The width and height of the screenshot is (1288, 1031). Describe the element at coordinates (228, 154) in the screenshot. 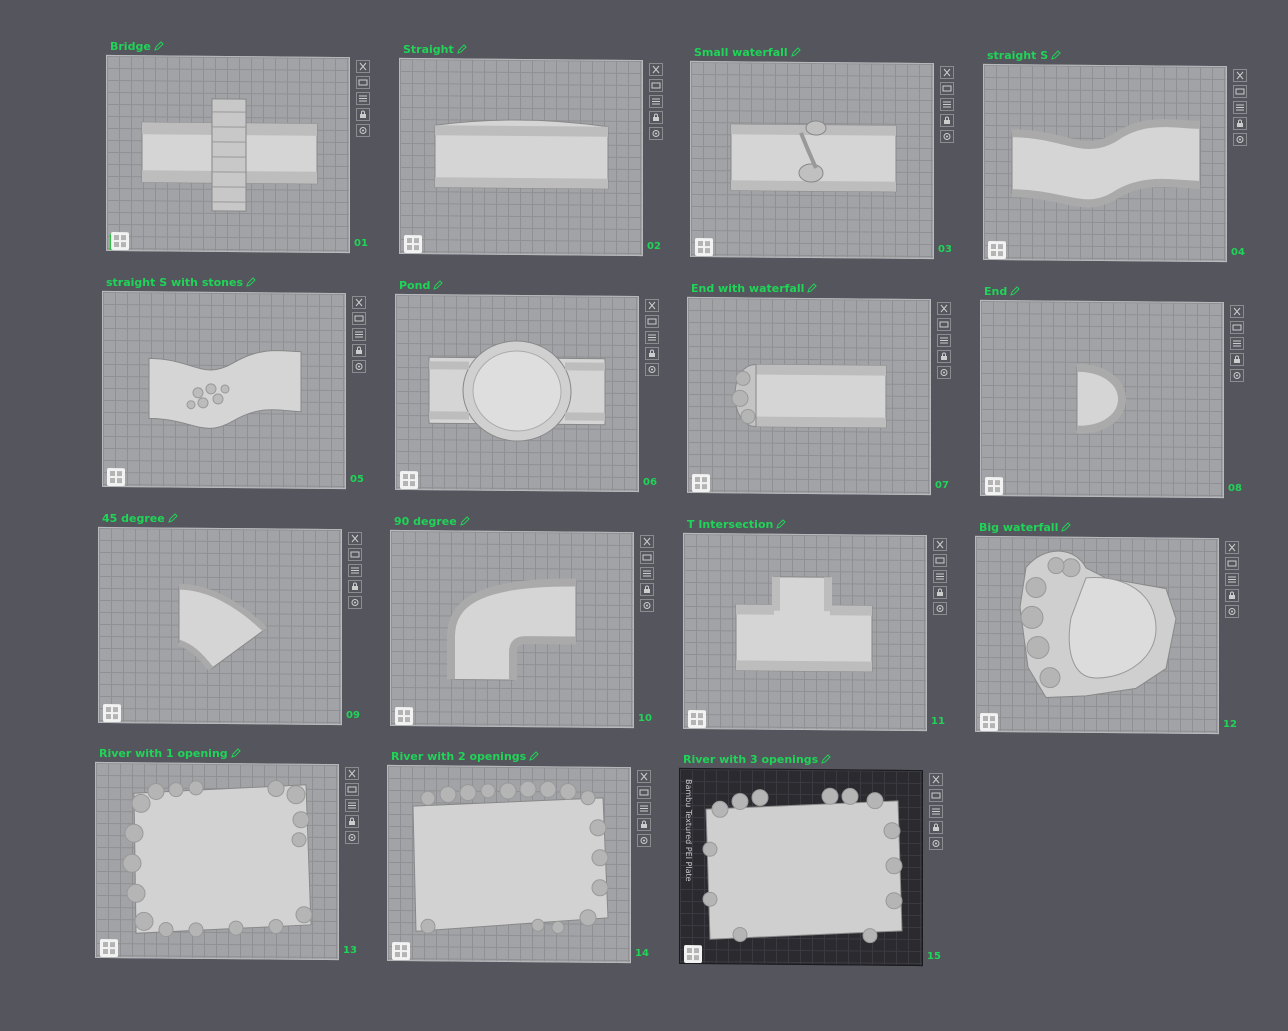

I see `model-bridge` at that location.